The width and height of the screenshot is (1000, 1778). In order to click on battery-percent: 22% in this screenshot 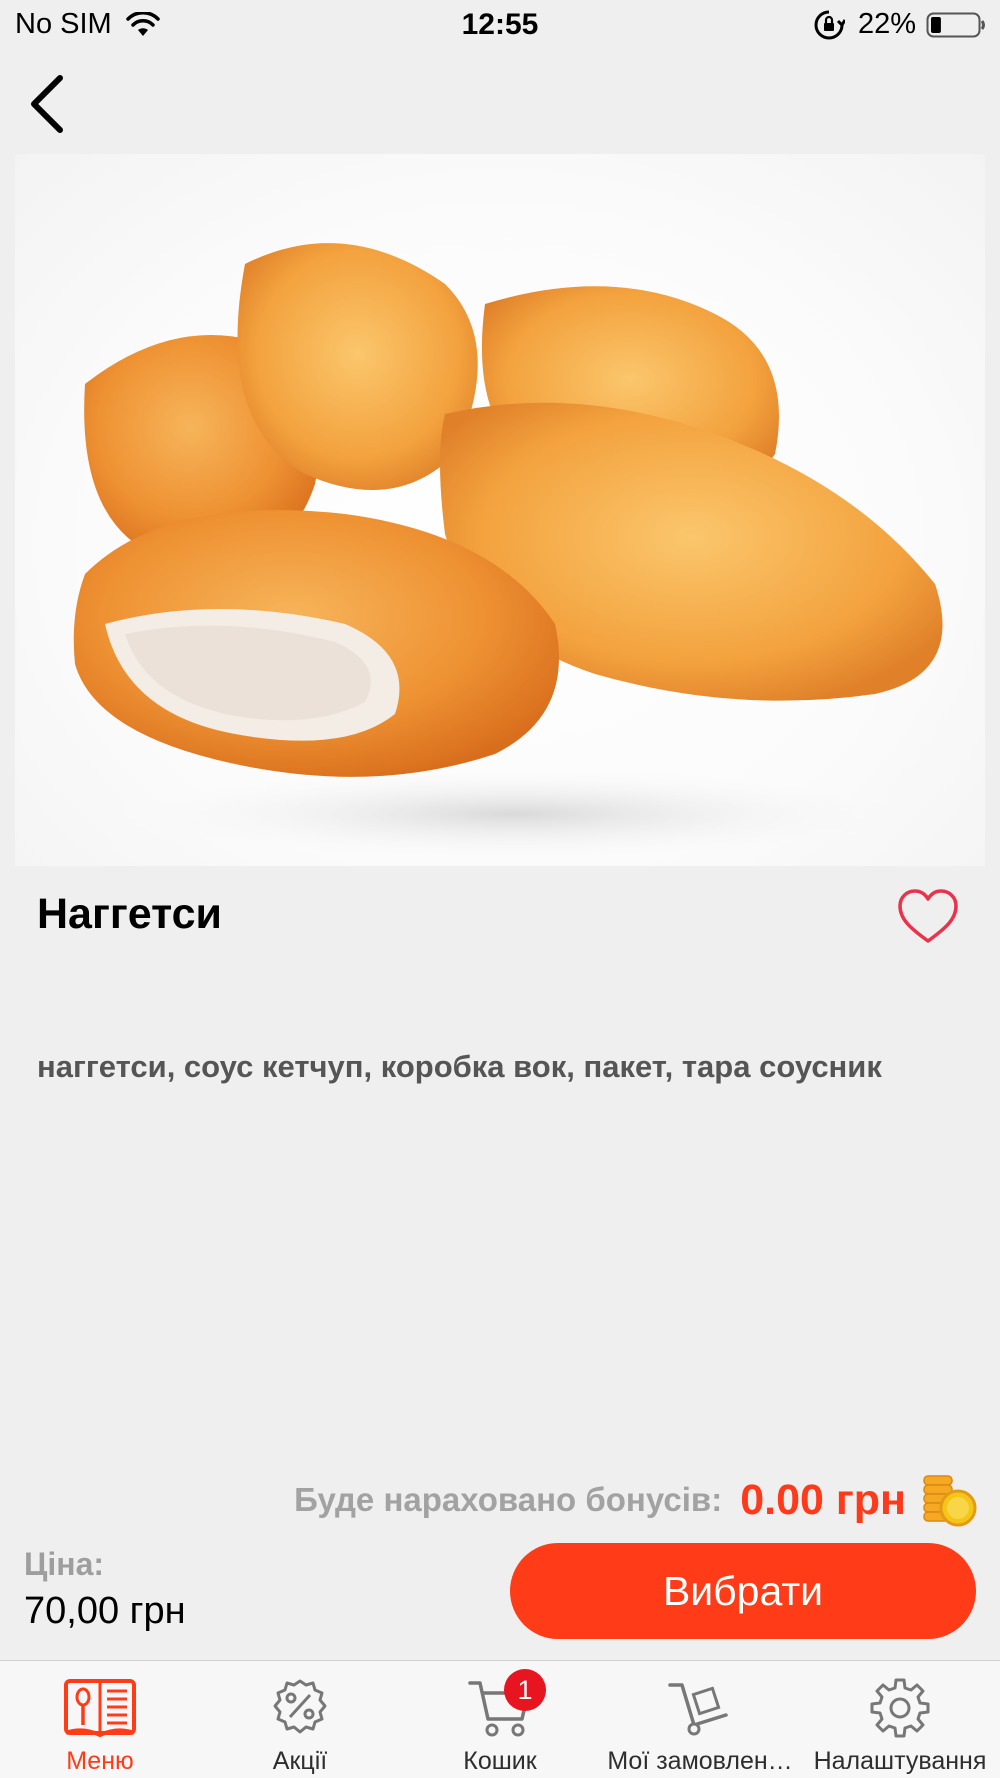, I will do `click(887, 24)`.